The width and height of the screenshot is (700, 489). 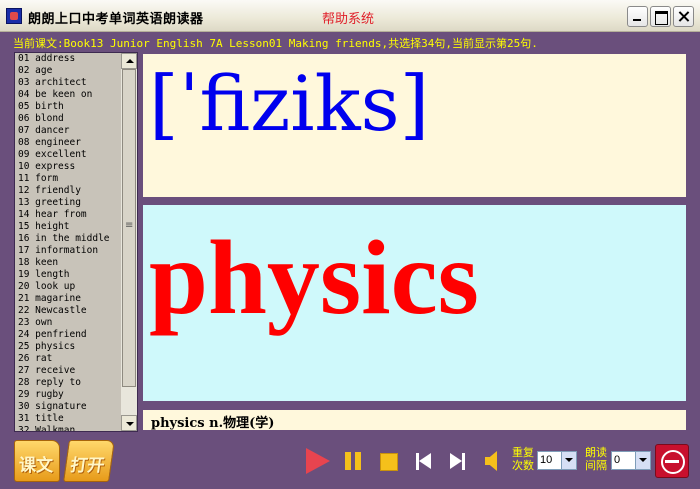 I want to click on scroll-up-button, so click(x=129, y=61).